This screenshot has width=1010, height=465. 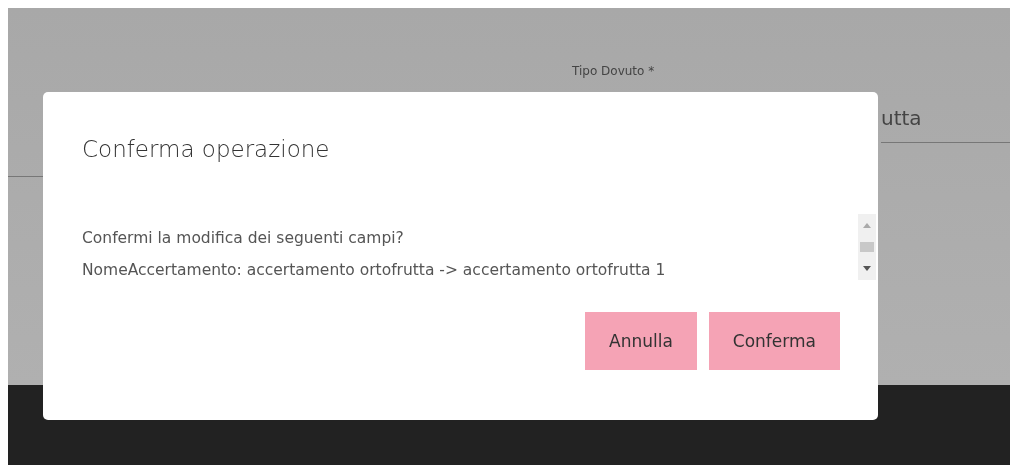 I want to click on message-line: Confermi la modifica dei seguenti campi?, so click(x=243, y=238).